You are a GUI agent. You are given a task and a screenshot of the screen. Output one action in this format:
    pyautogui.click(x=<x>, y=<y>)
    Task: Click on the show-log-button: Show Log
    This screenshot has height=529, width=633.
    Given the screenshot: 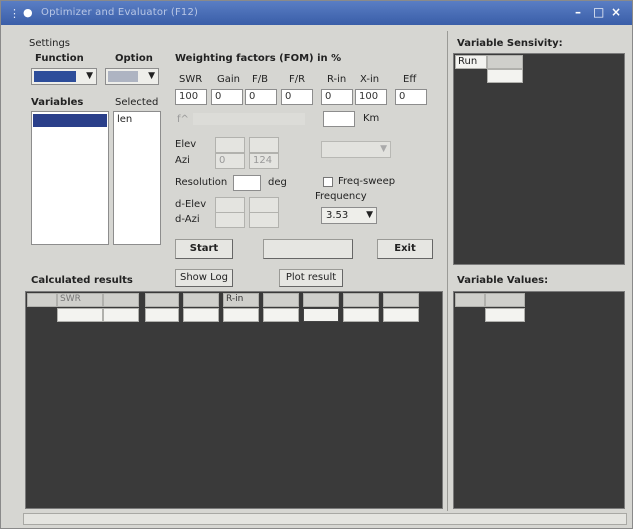 What is the action you would take?
    pyautogui.click(x=204, y=278)
    